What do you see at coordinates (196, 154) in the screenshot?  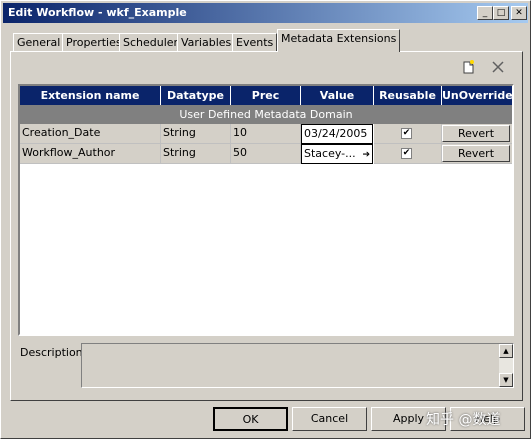 I see `row2-datatype: String` at bounding box center [196, 154].